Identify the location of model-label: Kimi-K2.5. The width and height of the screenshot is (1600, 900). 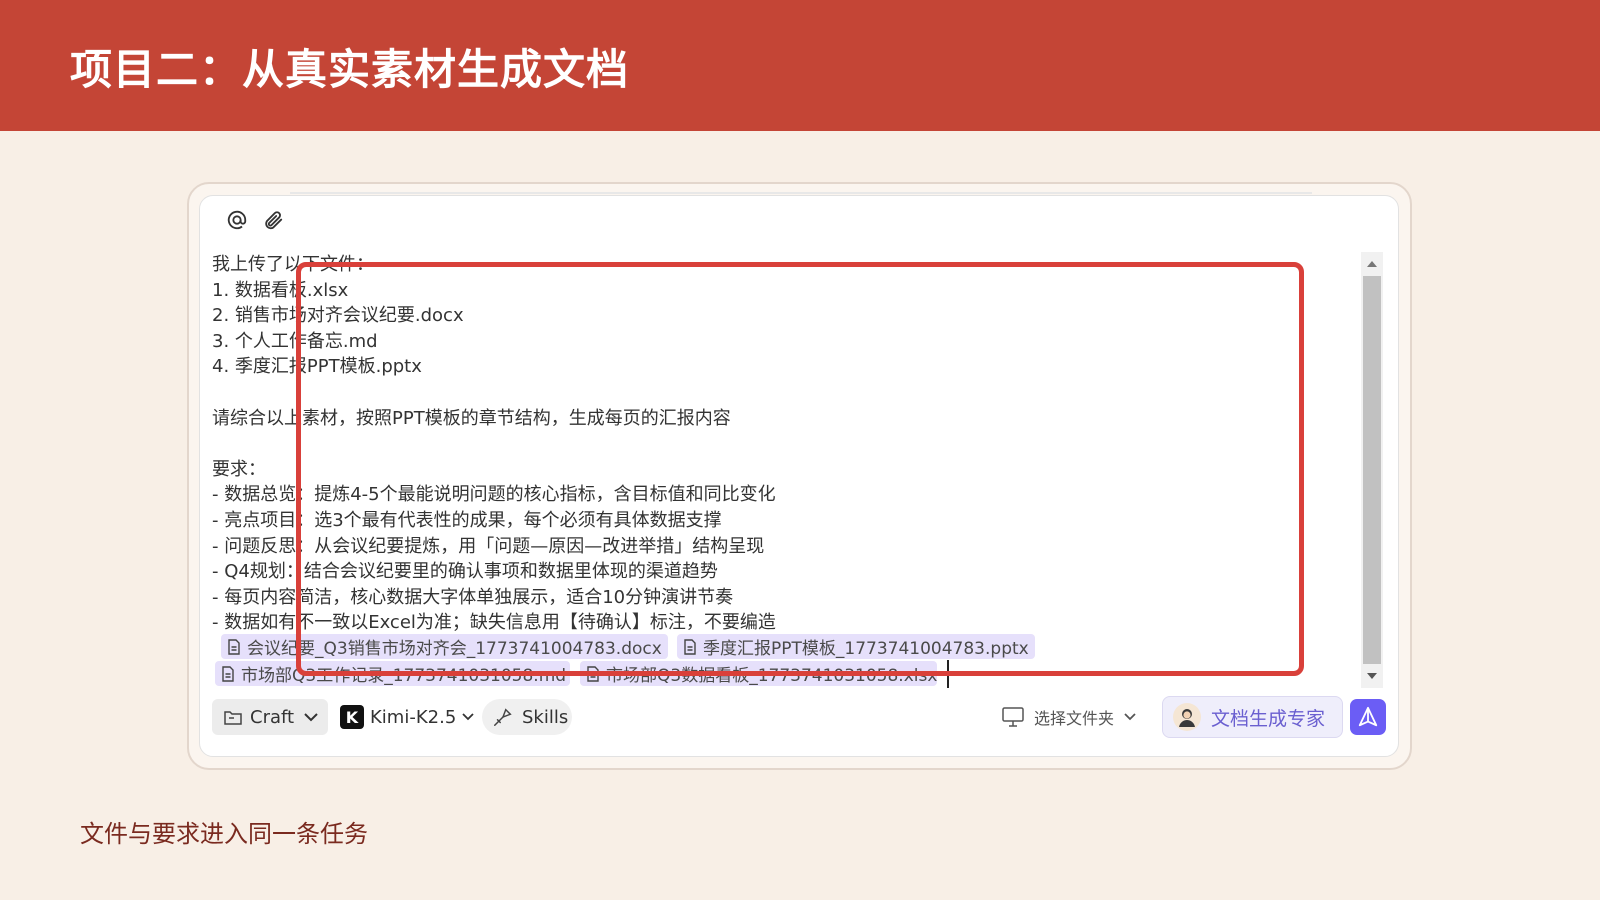
(413, 717).